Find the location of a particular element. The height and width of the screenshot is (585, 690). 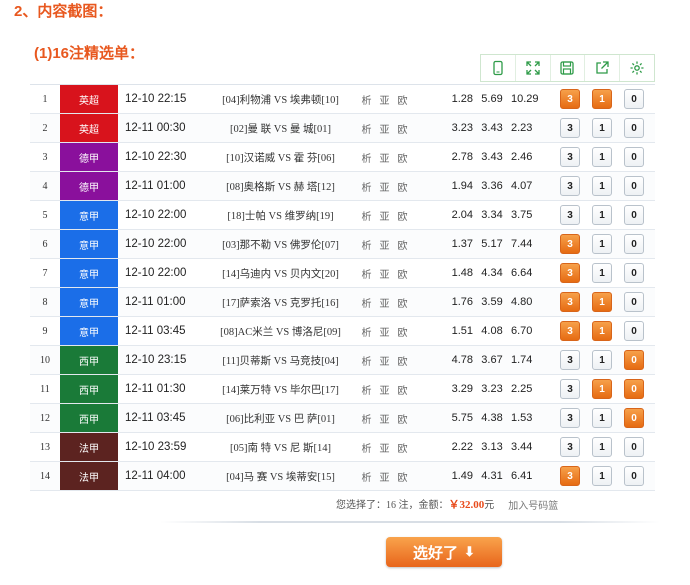

fullscreen-icon is located at coordinates (533, 68).